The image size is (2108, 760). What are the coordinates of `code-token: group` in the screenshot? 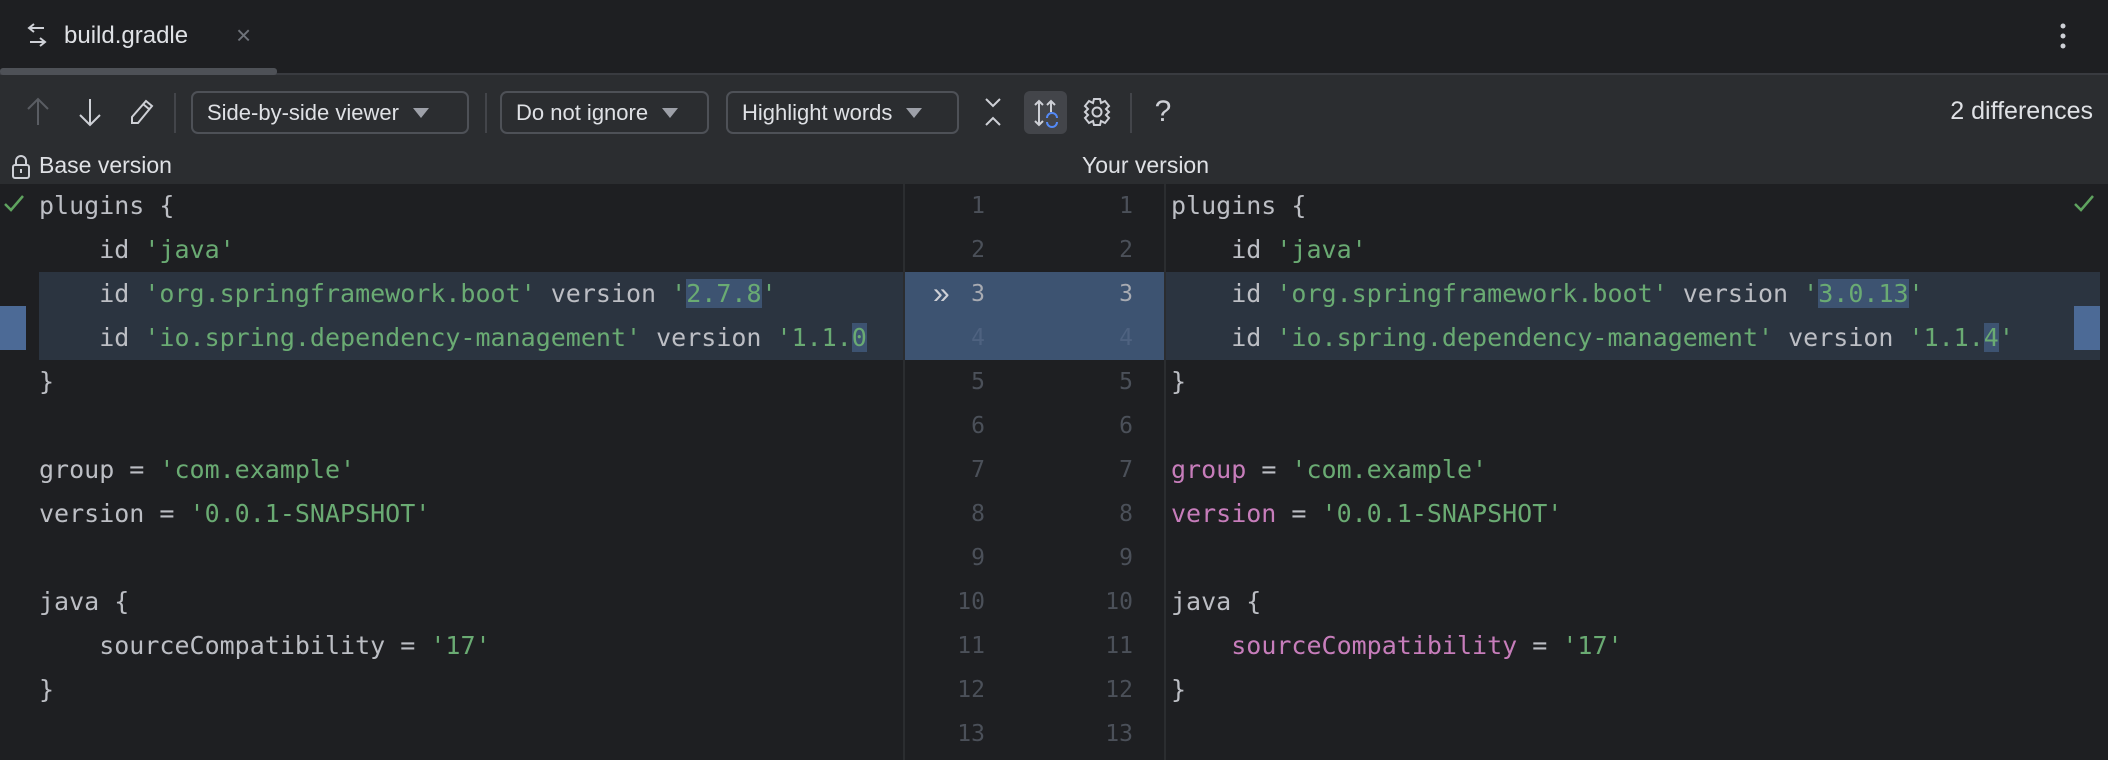 It's located at (1209, 469).